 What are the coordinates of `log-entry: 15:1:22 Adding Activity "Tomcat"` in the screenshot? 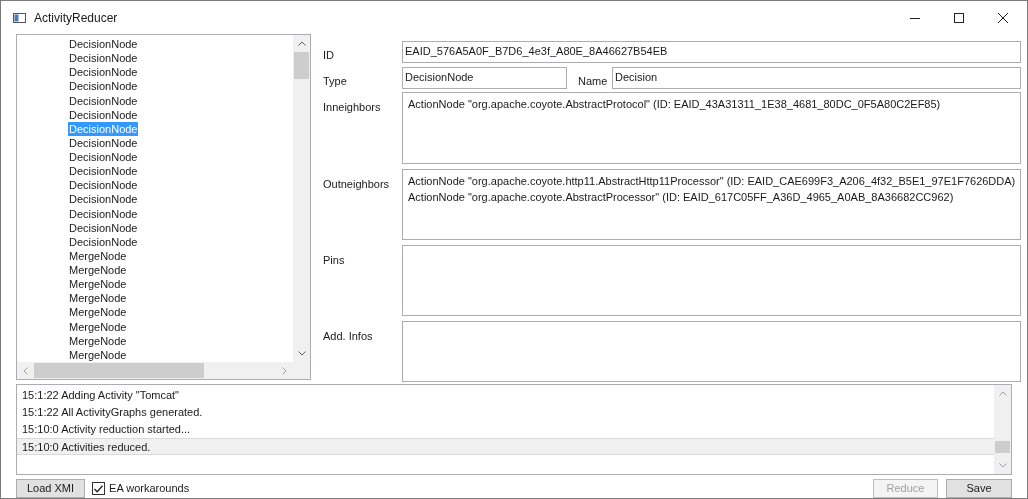 It's located at (505, 395).